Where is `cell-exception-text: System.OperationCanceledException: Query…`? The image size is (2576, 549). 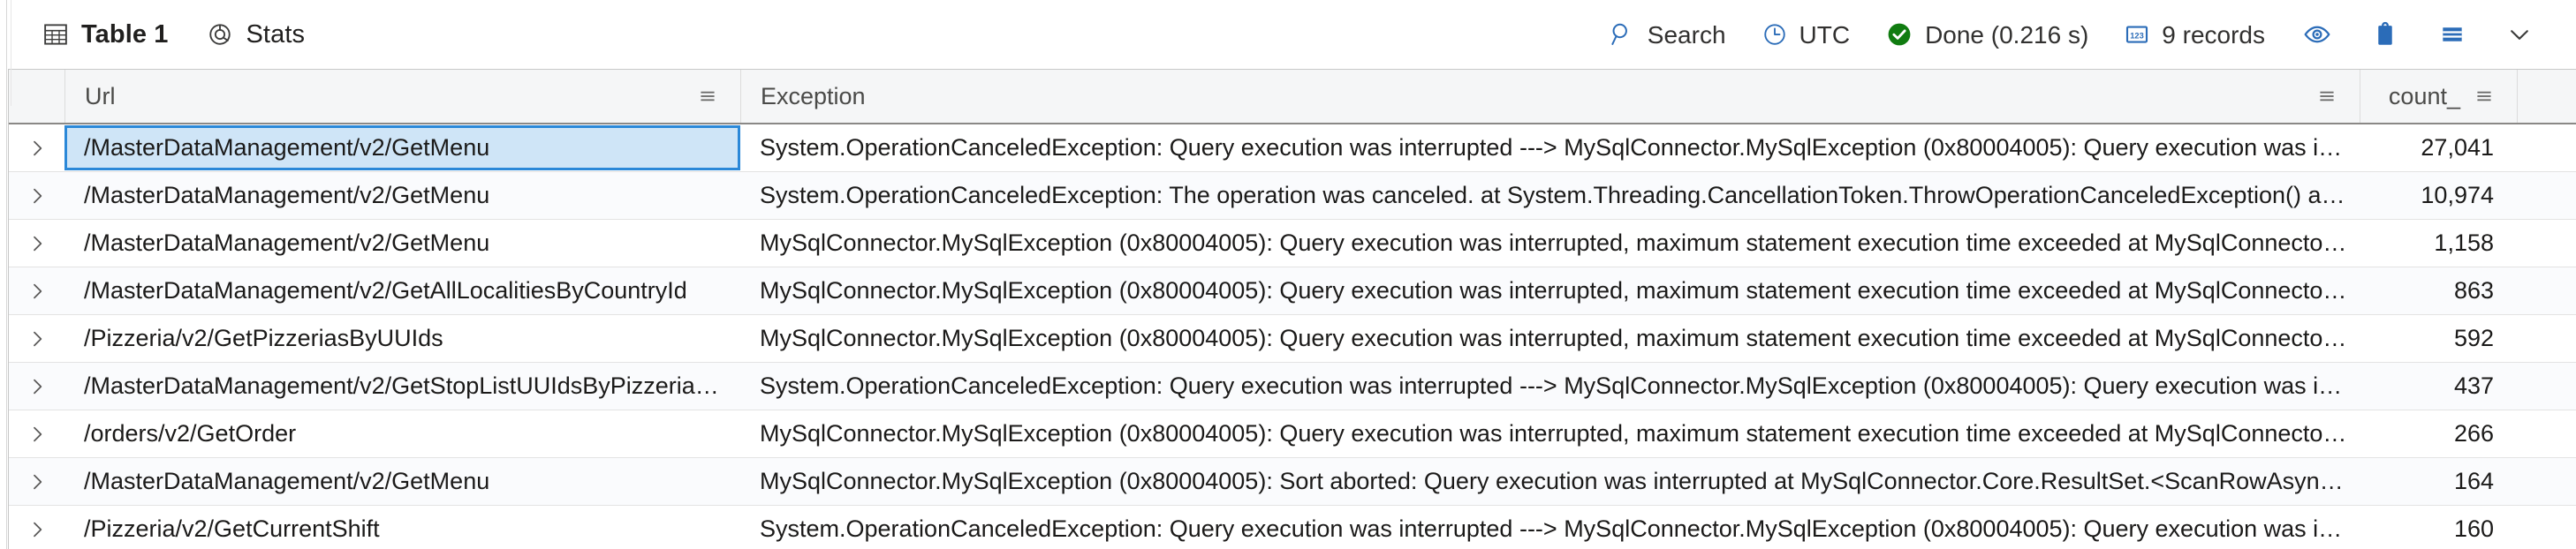 cell-exception-text: System.OperationCanceledException: Query… is located at coordinates (1555, 147).